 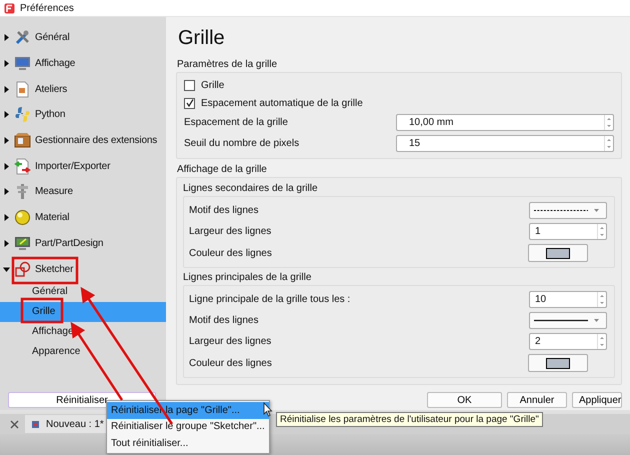 I want to click on section-title: Affichage de la grille, so click(x=222, y=169).